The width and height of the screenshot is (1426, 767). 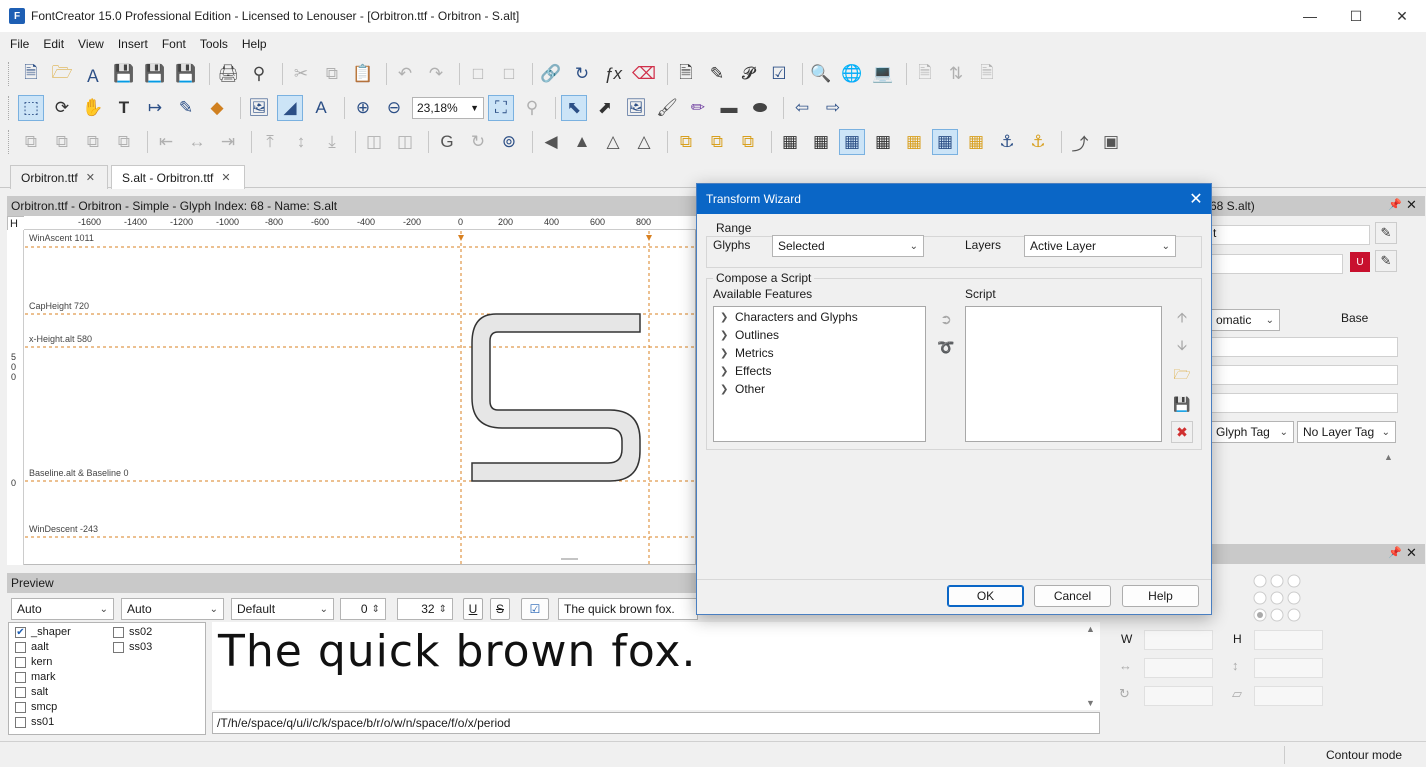 What do you see at coordinates (405, 142) in the screenshot?
I see `distribute-v-icon: ◫` at bounding box center [405, 142].